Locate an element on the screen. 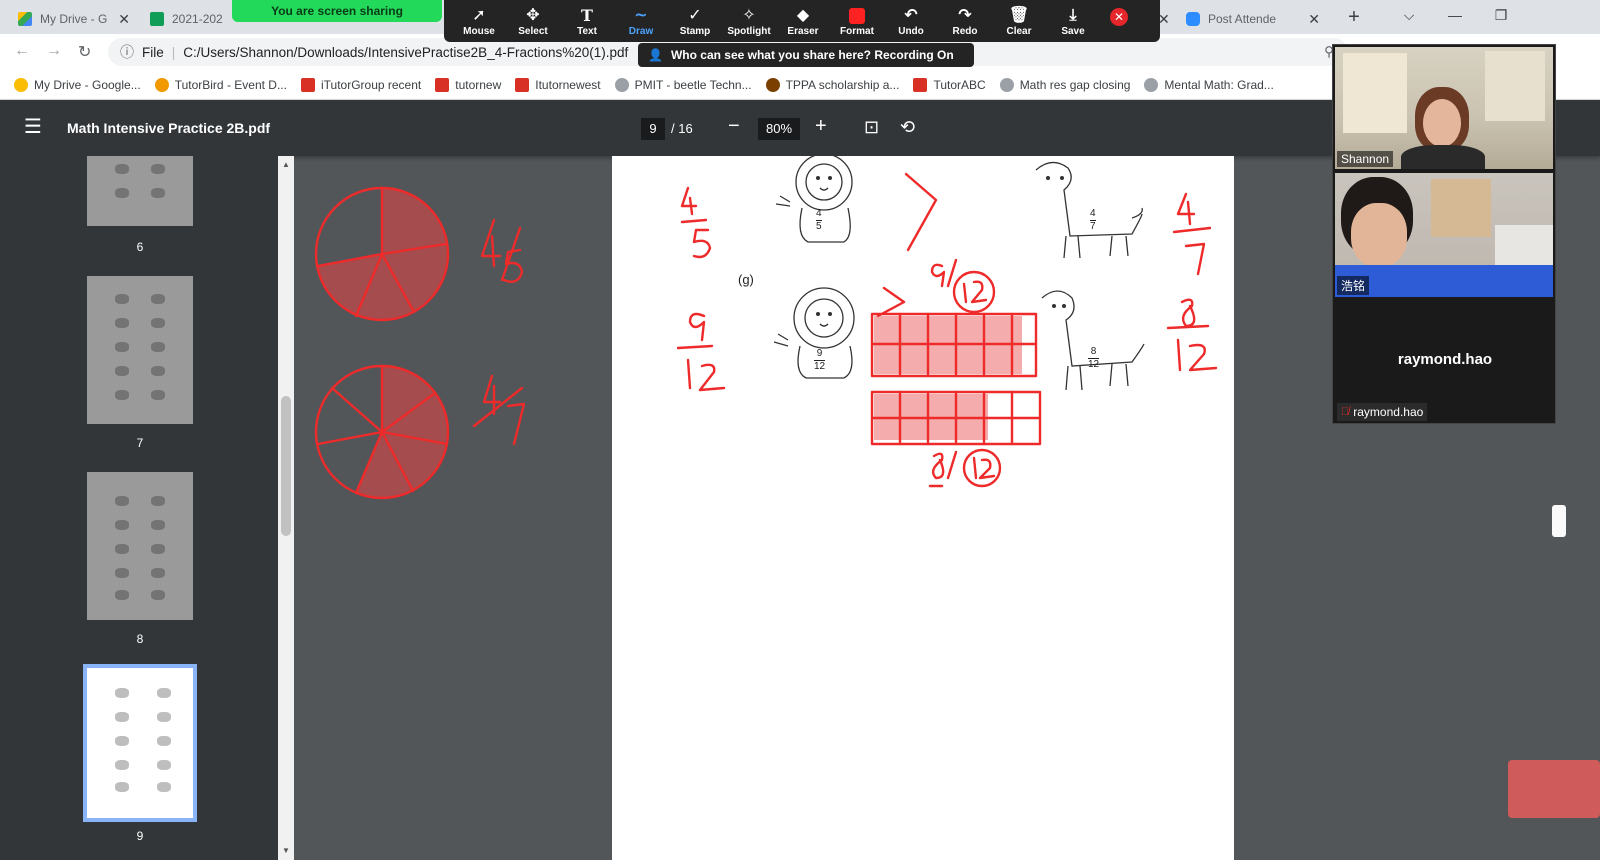 This screenshot has height=860, width=1600. fraction-bar-eight-twelfths is located at coordinates (956, 418).